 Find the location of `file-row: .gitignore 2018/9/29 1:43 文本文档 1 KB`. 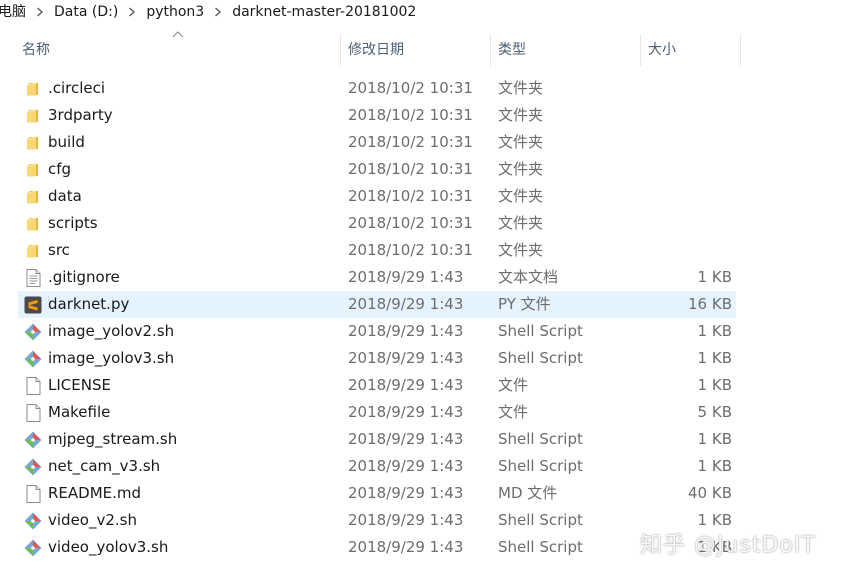

file-row: .gitignore 2018/9/29 1:43 文本文档 1 KB is located at coordinates (377, 277).